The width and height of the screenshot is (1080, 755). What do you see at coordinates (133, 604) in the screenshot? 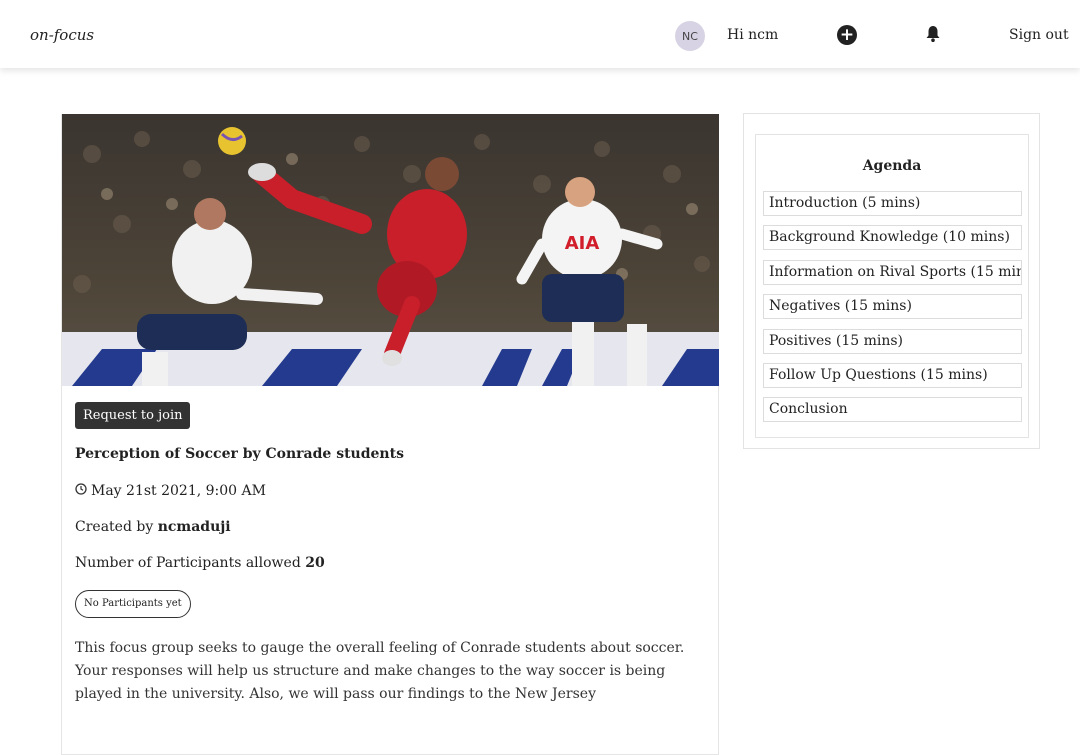
I see `participants-status-badge: No Participants yet` at bounding box center [133, 604].